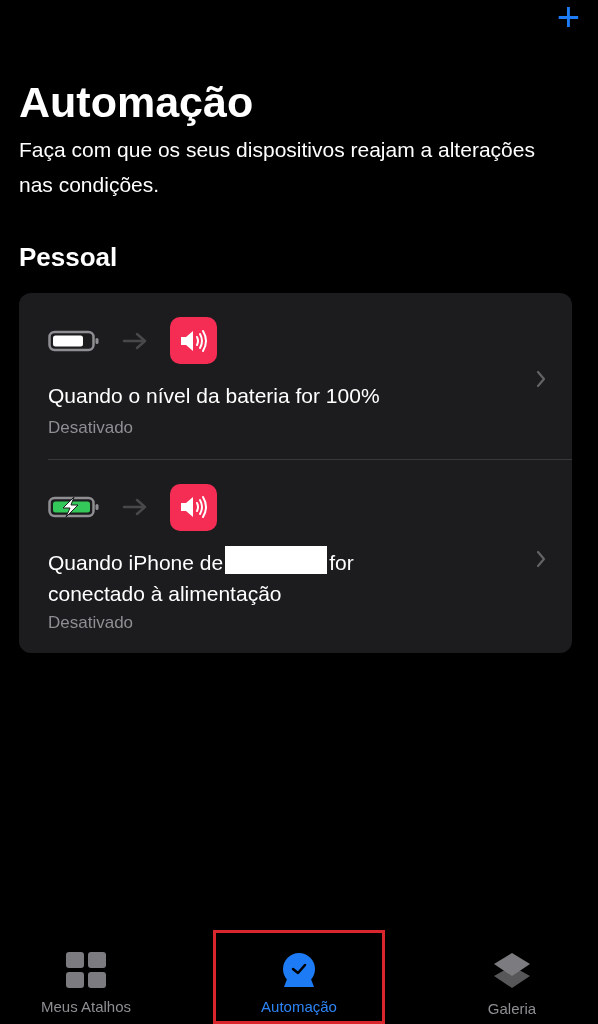 The width and height of the screenshot is (598, 1024). What do you see at coordinates (86, 969) in the screenshot?
I see `grid-icon` at bounding box center [86, 969].